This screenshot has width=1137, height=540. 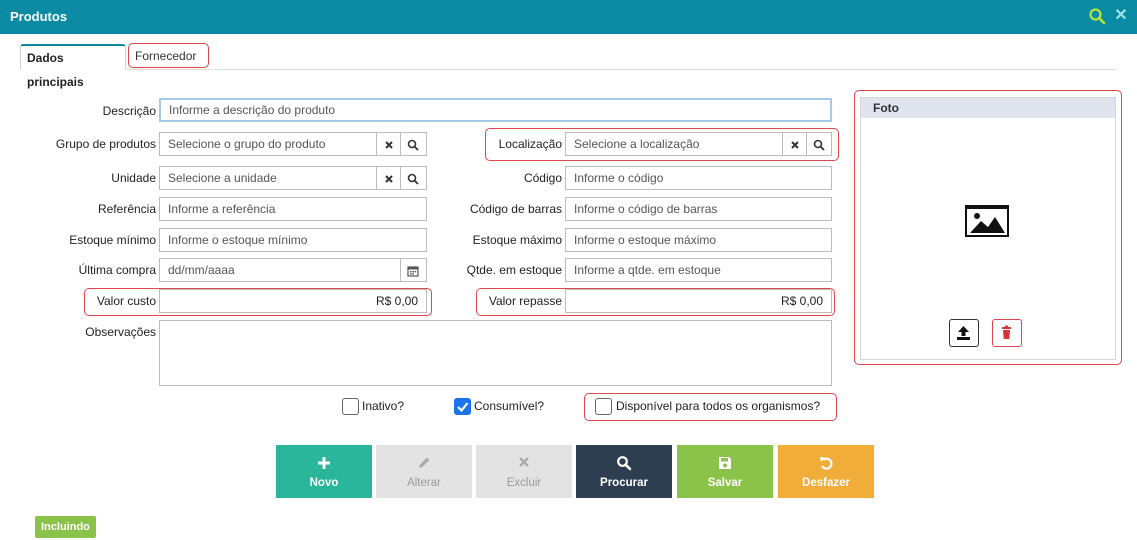 What do you see at coordinates (247, 144) in the screenshot?
I see `grupo-placeholder: Selecione o grupo do produto` at bounding box center [247, 144].